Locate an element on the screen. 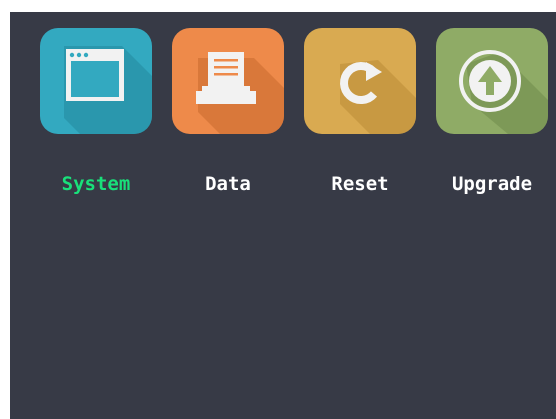  data-tile is located at coordinates (228, 81).